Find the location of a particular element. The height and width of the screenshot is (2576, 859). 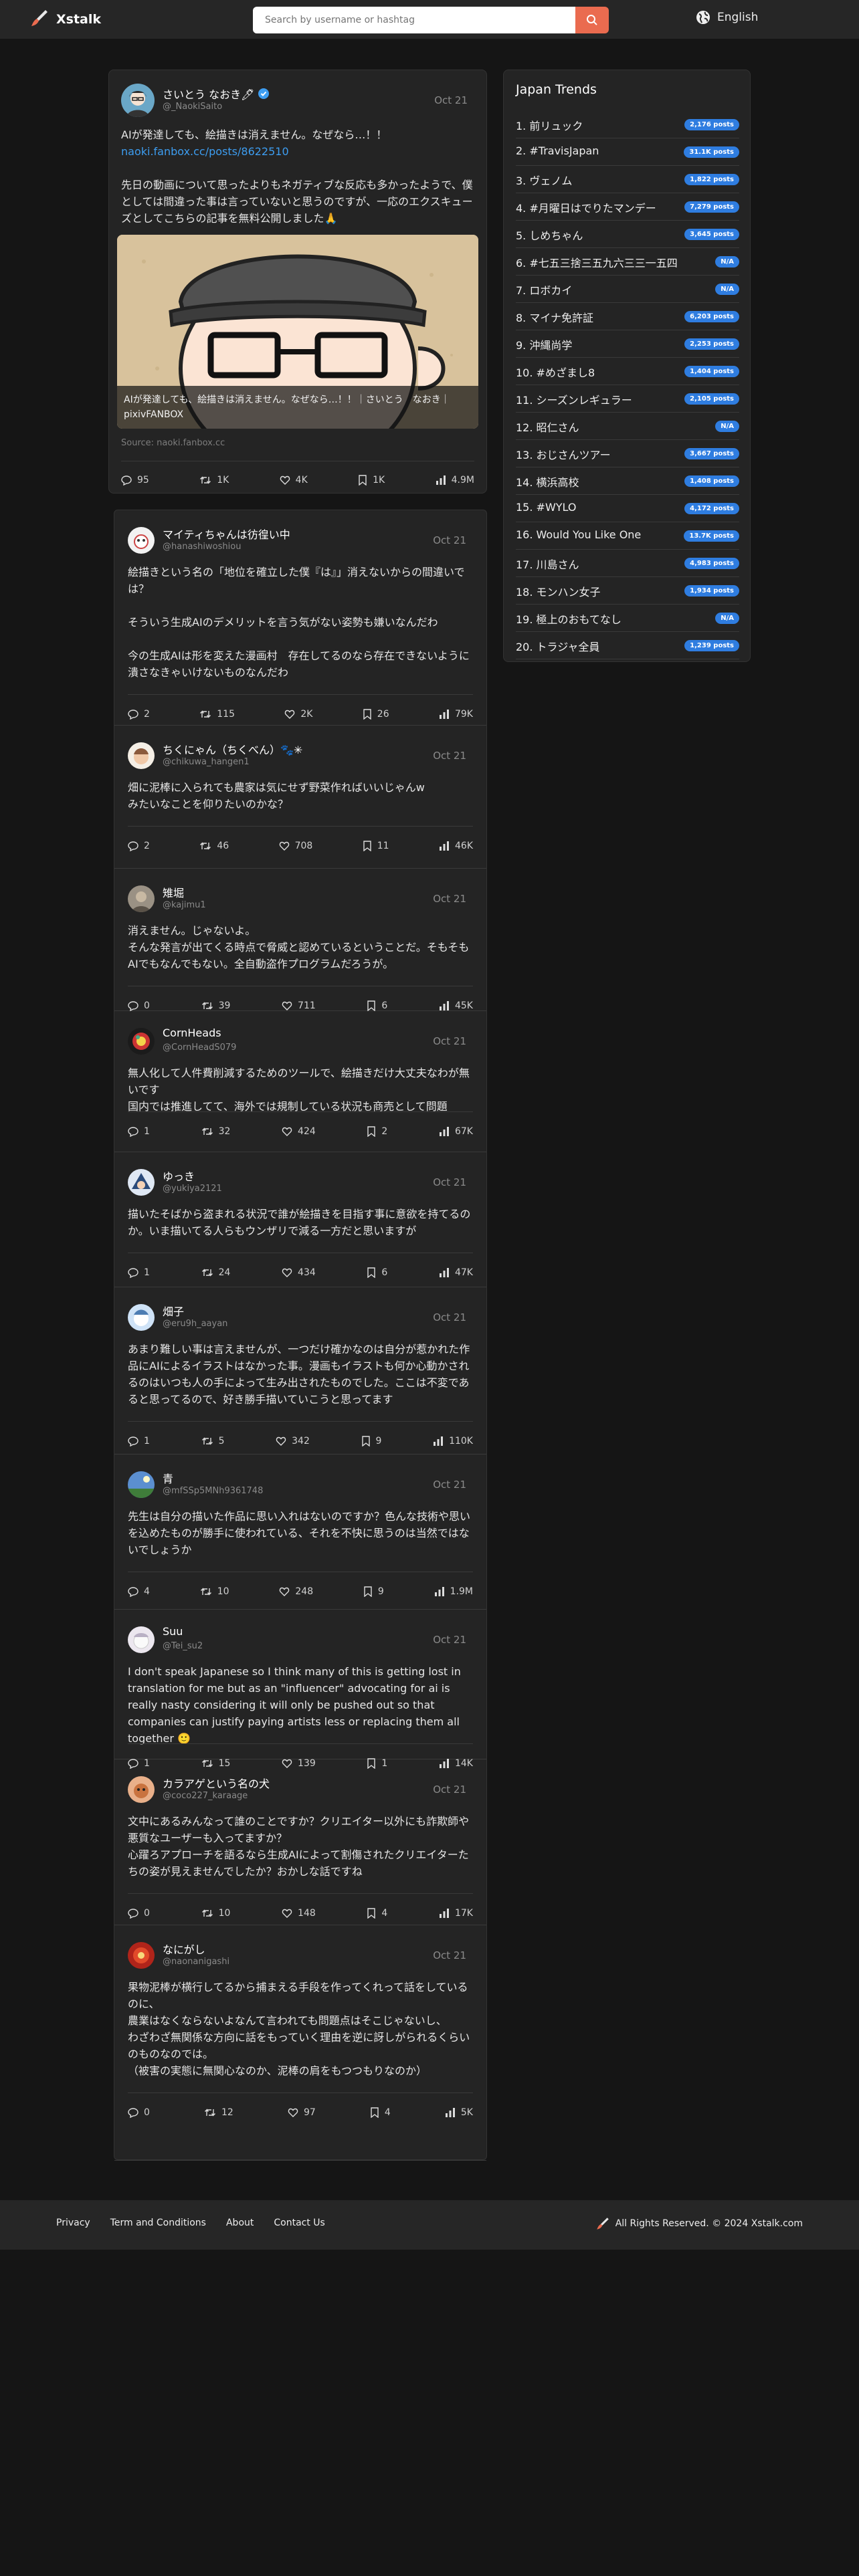

view-count: 1.9M is located at coordinates (454, 1592).